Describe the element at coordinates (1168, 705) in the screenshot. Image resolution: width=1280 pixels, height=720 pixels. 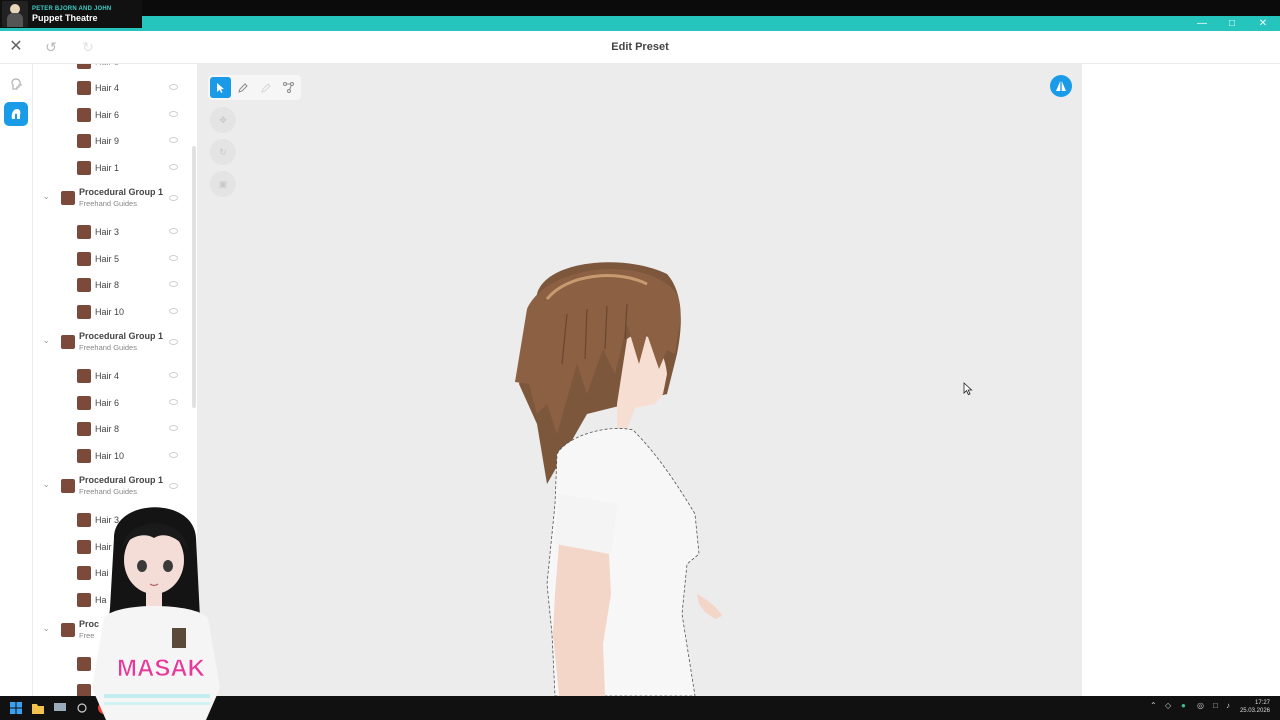
I see `tray-network-icon: ◇` at that location.